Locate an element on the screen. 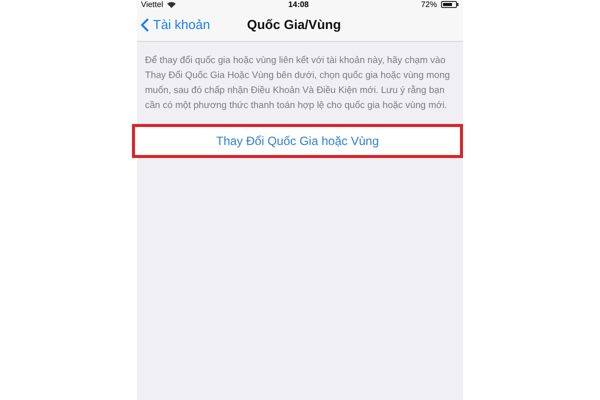 The height and width of the screenshot is (400, 600). change-region-button: Thay Đổi Quốc Gia hoặc Vùng is located at coordinates (297, 141).